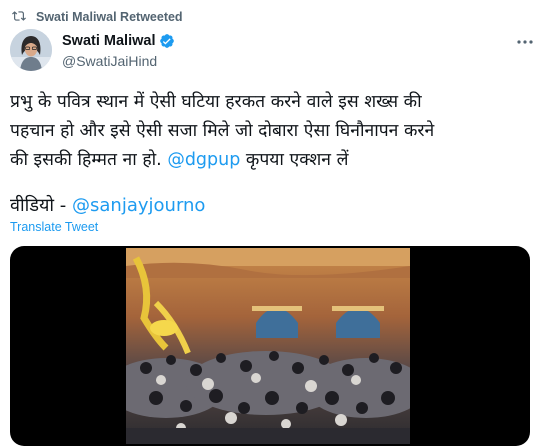  Describe the element at coordinates (109, 17) in the screenshot. I see `retweet-label: Swati Maliwal Retweeted` at that location.